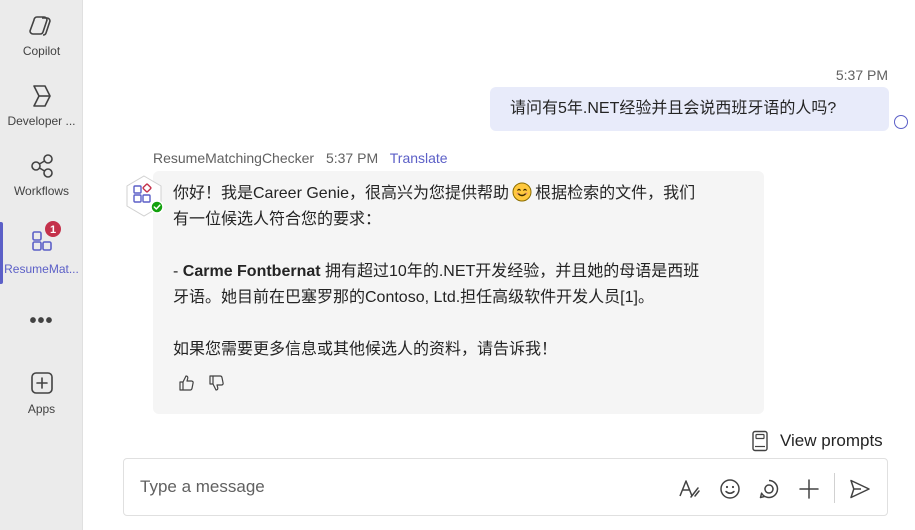 This screenshot has height=530, width=915. I want to click on rail-item-label: Apps, so click(41, 409).